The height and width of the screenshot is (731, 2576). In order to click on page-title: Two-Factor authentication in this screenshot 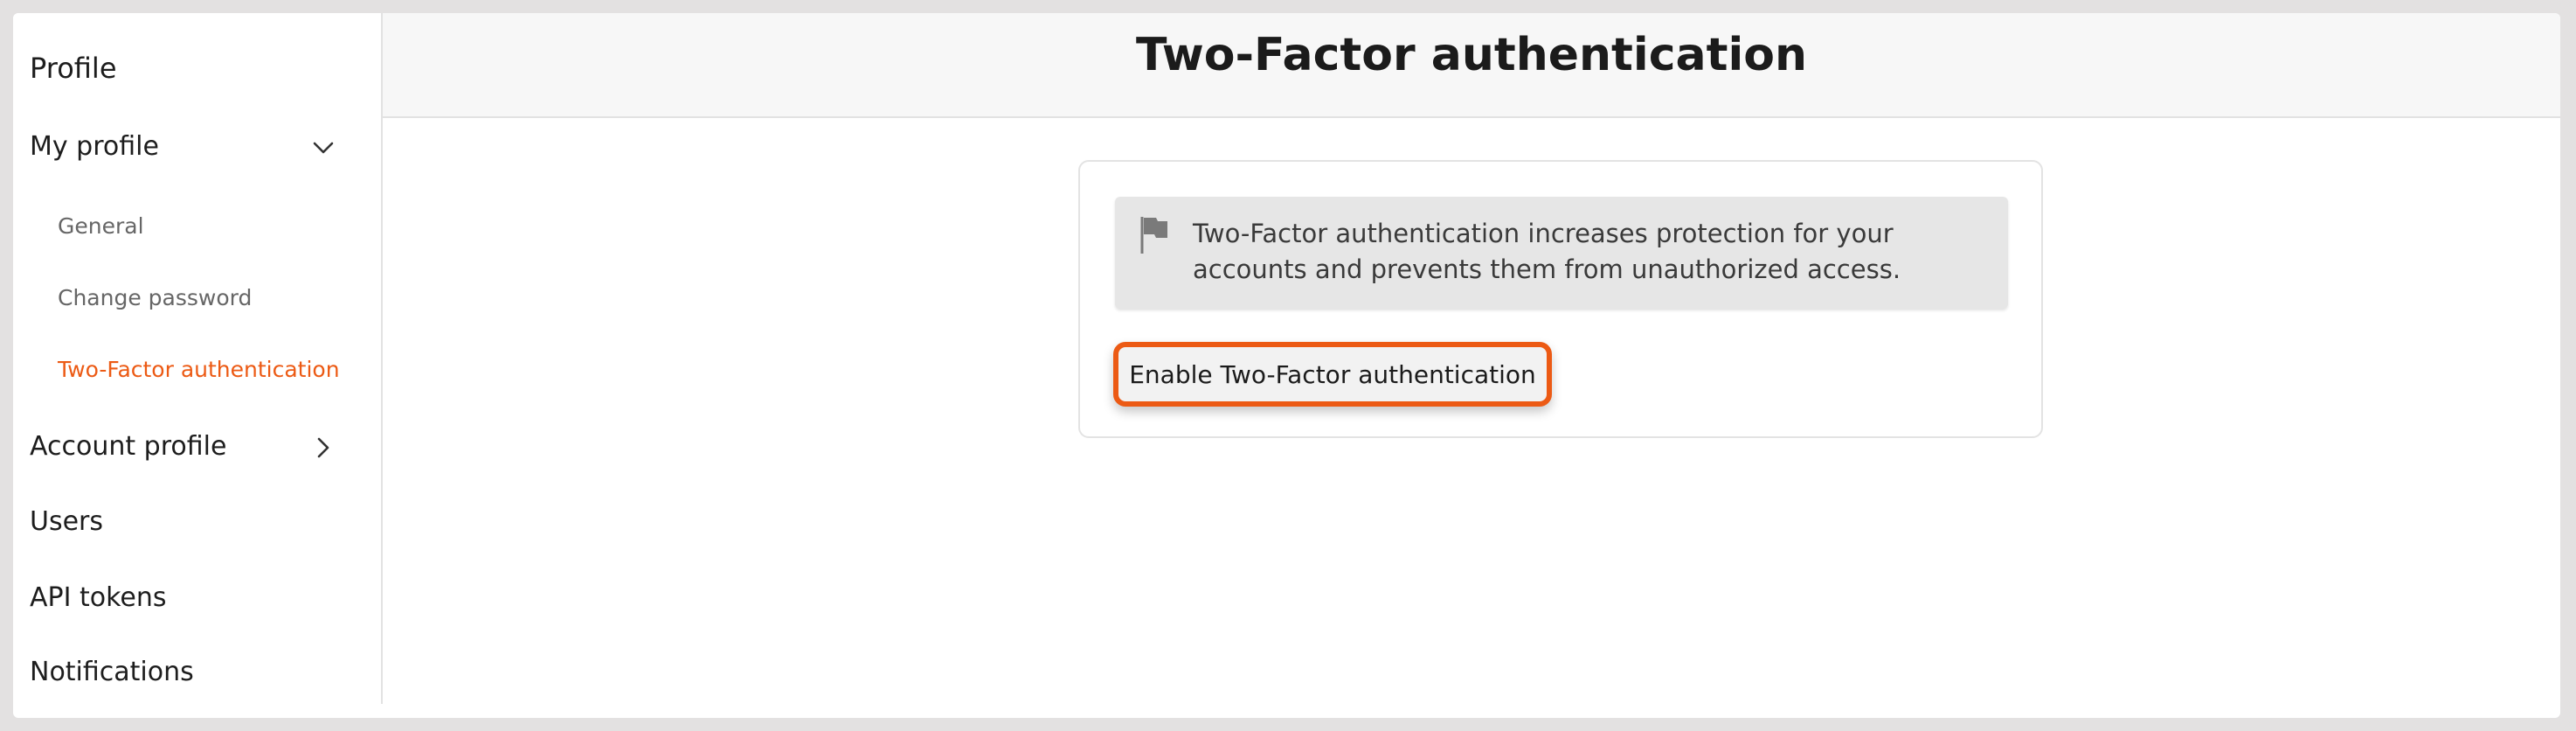, I will do `click(1471, 55)`.